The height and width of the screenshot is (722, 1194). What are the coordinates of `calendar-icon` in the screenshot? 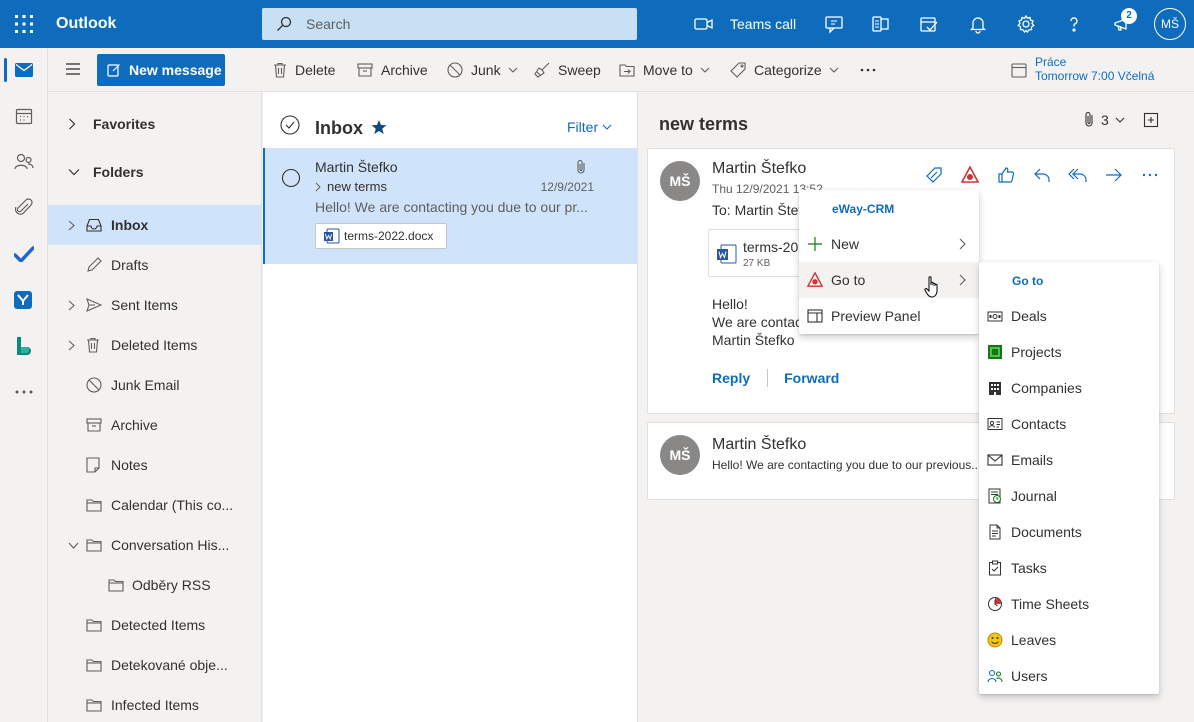 It's located at (24, 116).